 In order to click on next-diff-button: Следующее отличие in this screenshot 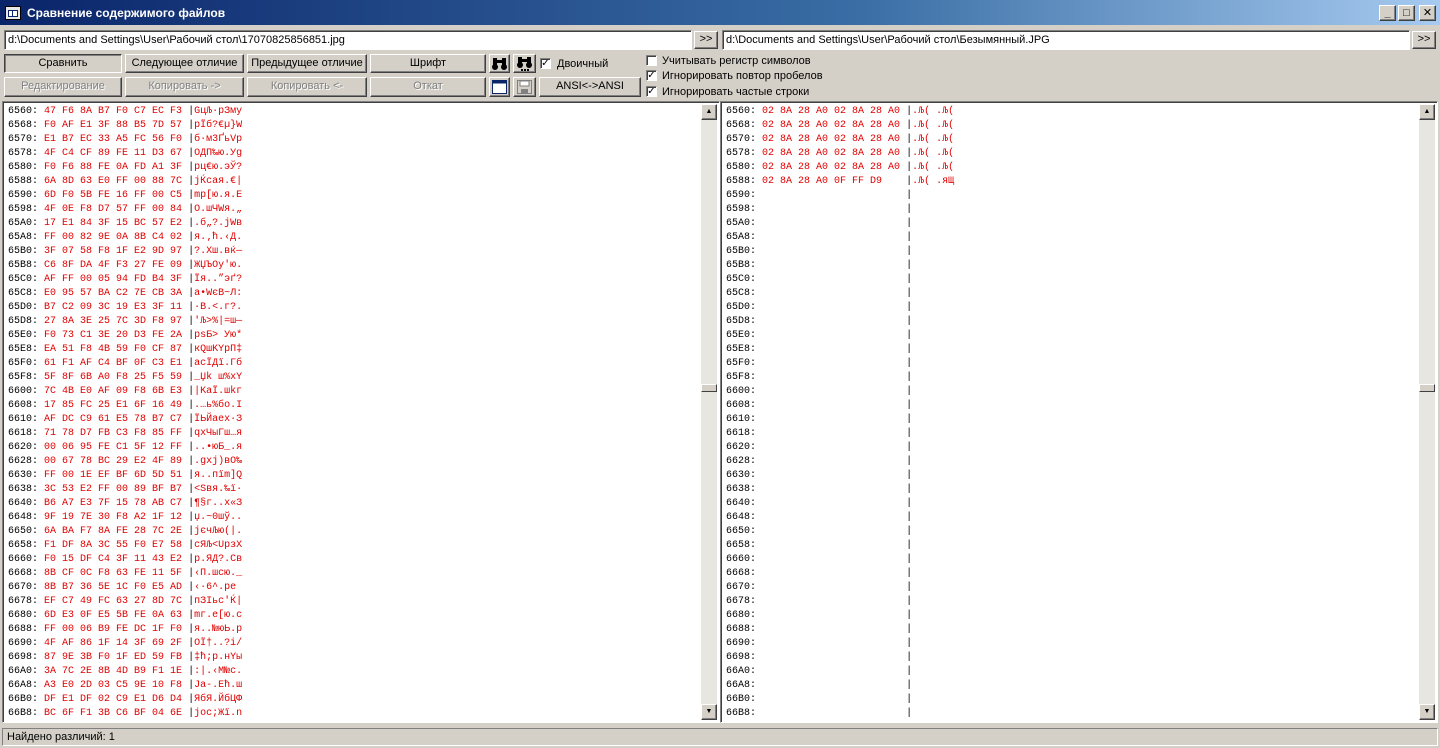, I will do `click(184, 63)`.